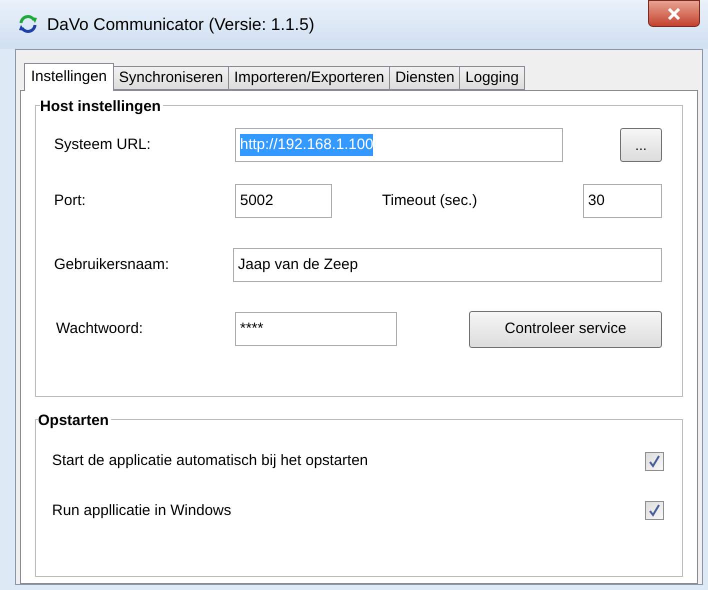  I want to click on window-title: DaVo Communicator (Versie: 1.1.5), so click(180, 25).